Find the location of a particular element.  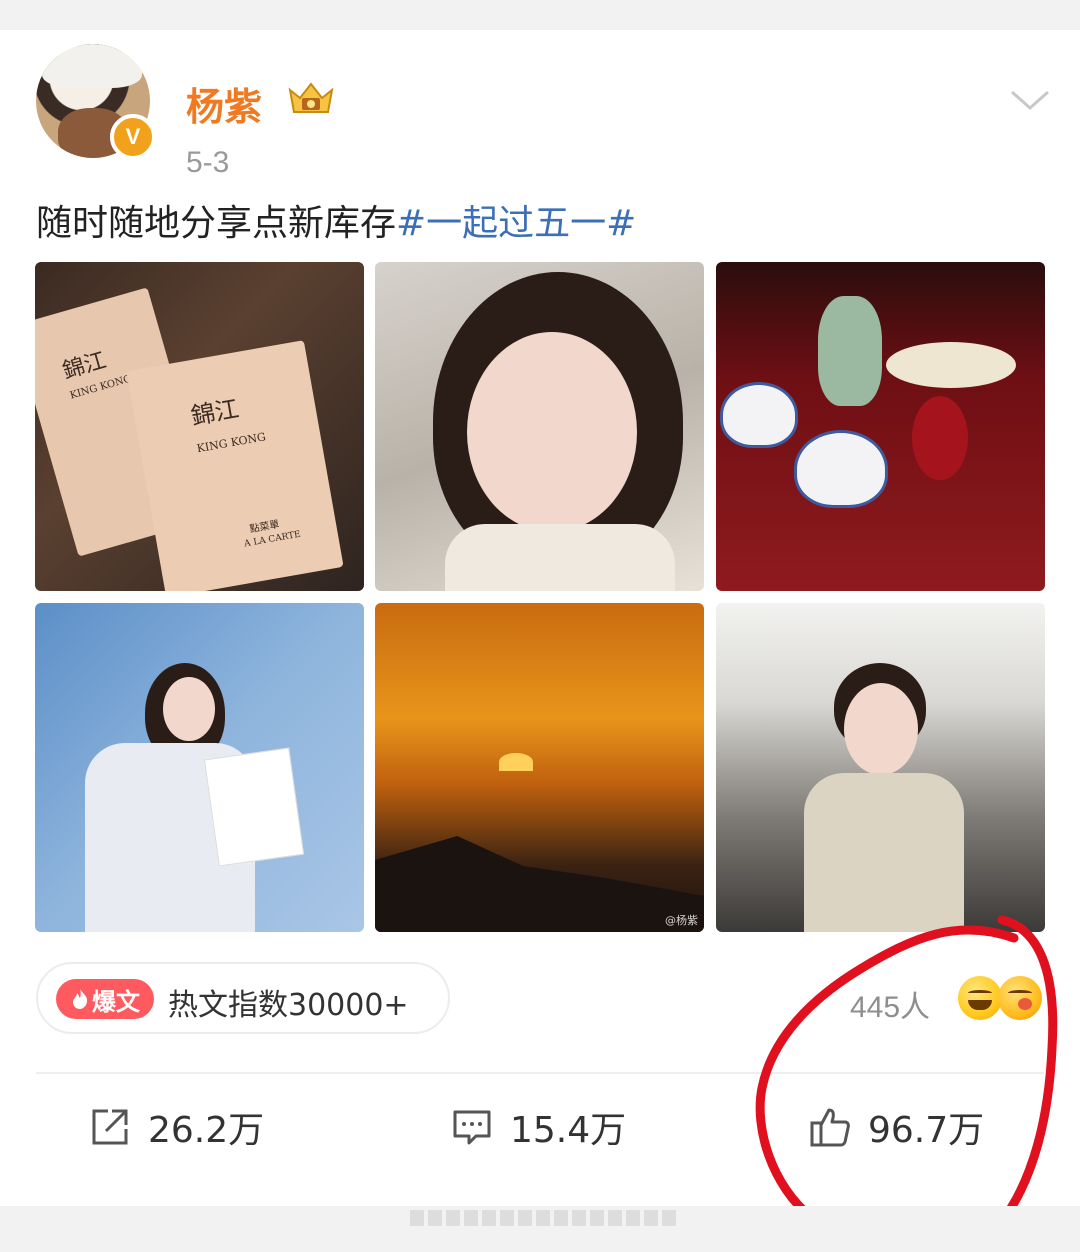

post-date: 5-3 is located at coordinates (208, 162).